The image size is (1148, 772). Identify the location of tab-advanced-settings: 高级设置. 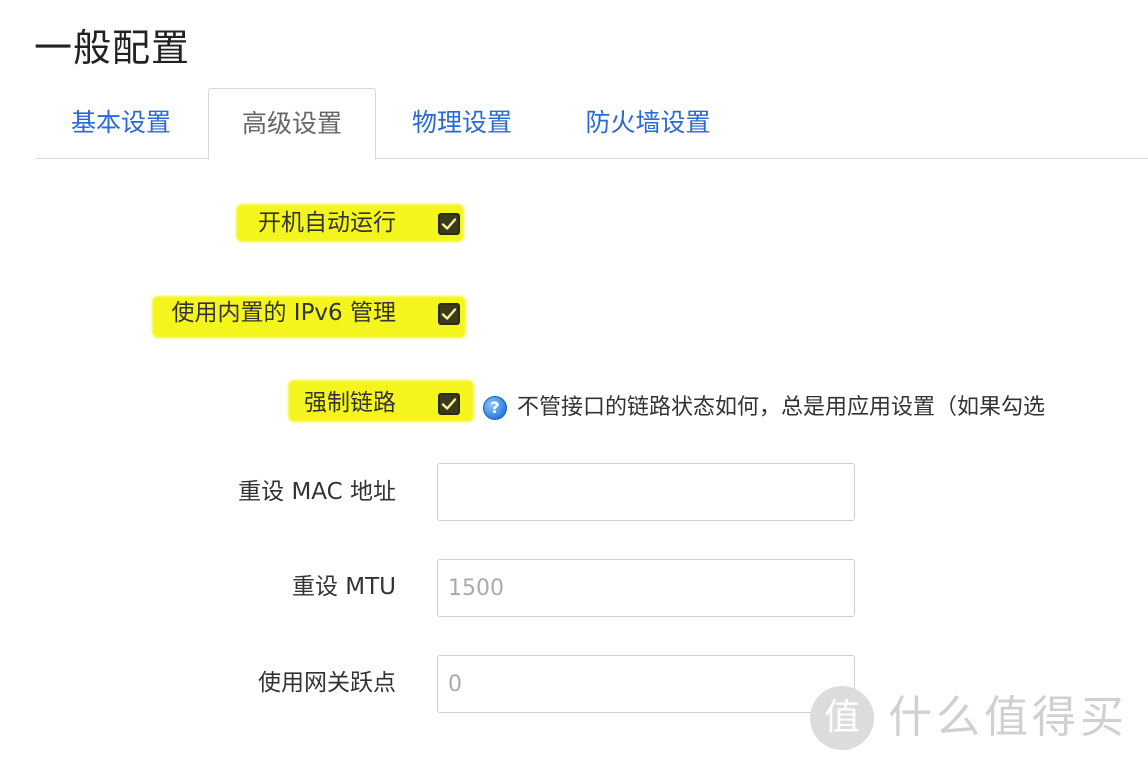
(292, 124).